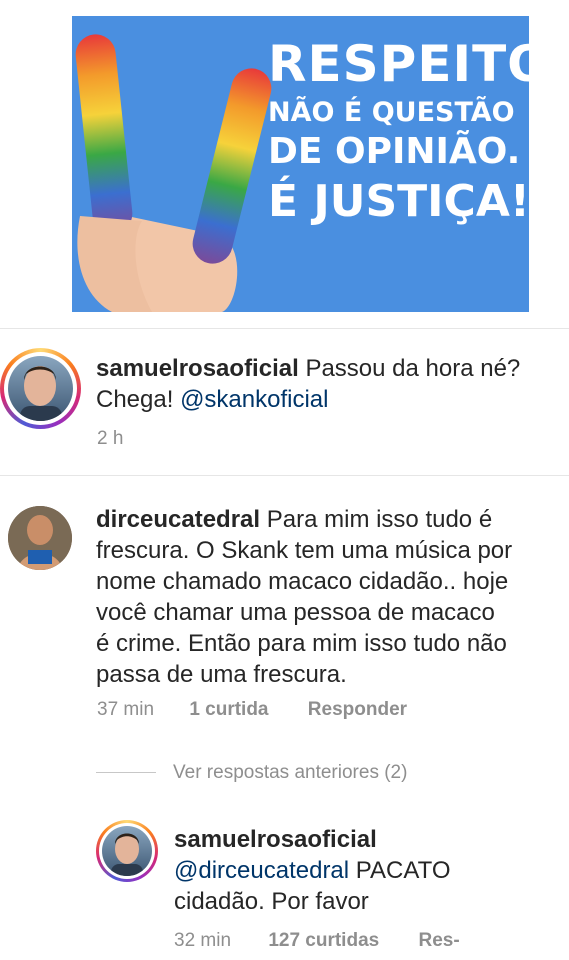 This screenshot has height=960, width=569. Describe the element at coordinates (261, 870) in the screenshot. I see `mention-link: @dirceucatedral` at that location.